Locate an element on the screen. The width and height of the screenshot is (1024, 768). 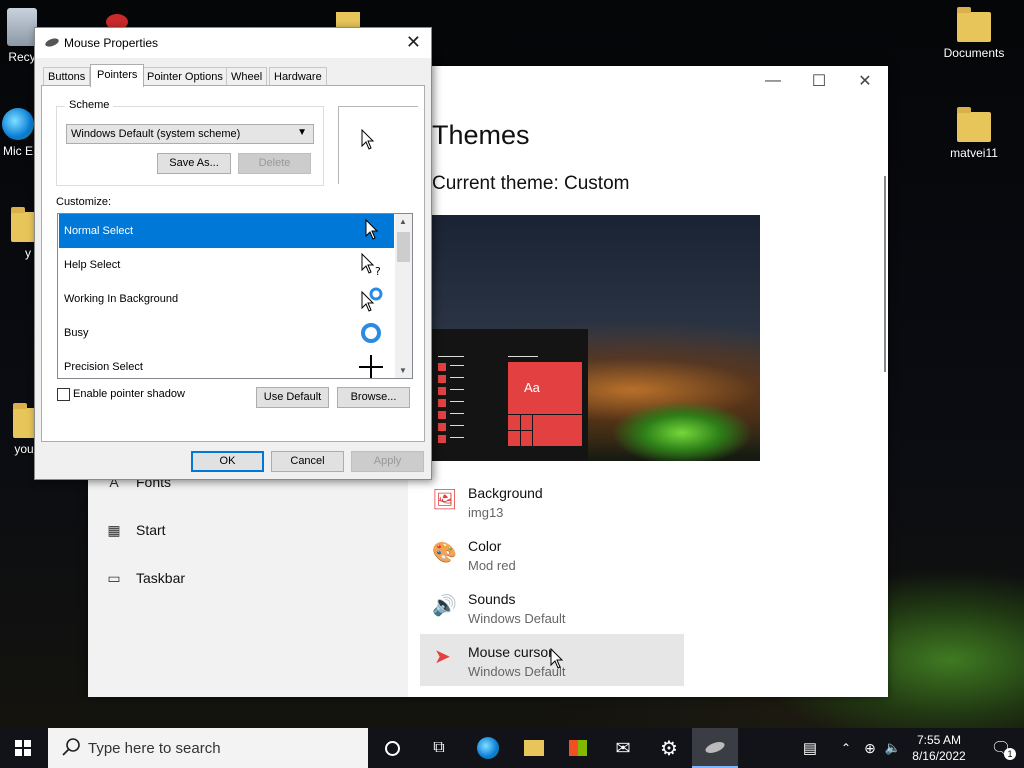
clock-time: 7:55 AM is located at coordinates (939, 740).